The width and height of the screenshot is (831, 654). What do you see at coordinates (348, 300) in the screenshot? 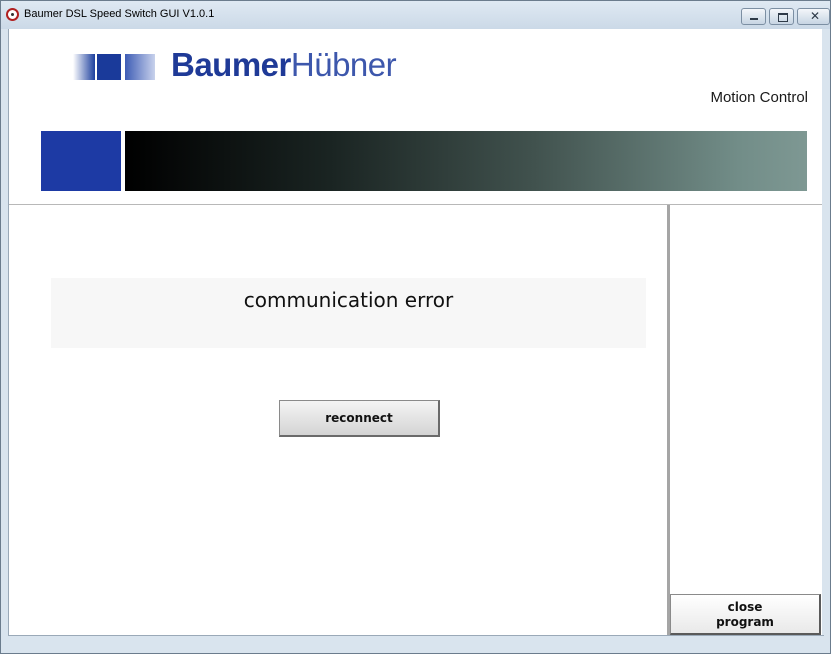
I see `status-message: communication error` at bounding box center [348, 300].